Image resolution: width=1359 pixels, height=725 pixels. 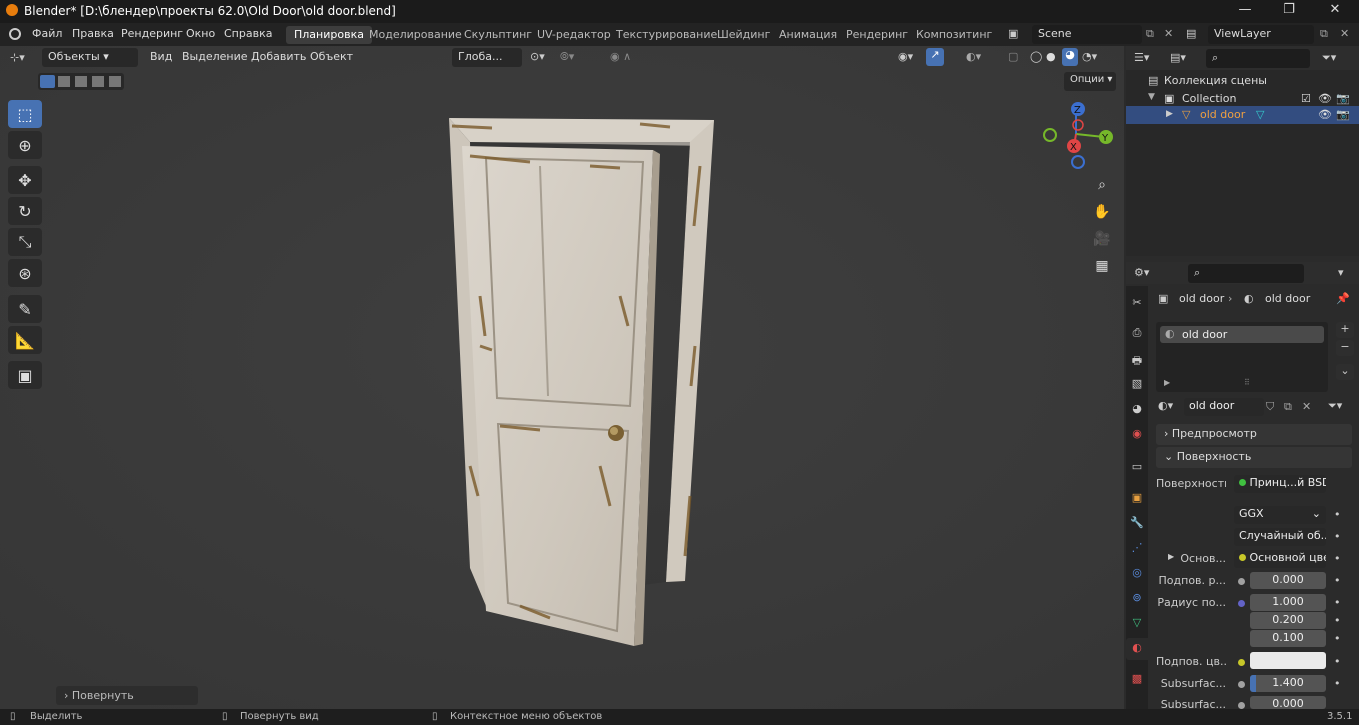 What do you see at coordinates (1241, 662) in the screenshot?
I see `subsurface-color-socket-icon` at bounding box center [1241, 662].